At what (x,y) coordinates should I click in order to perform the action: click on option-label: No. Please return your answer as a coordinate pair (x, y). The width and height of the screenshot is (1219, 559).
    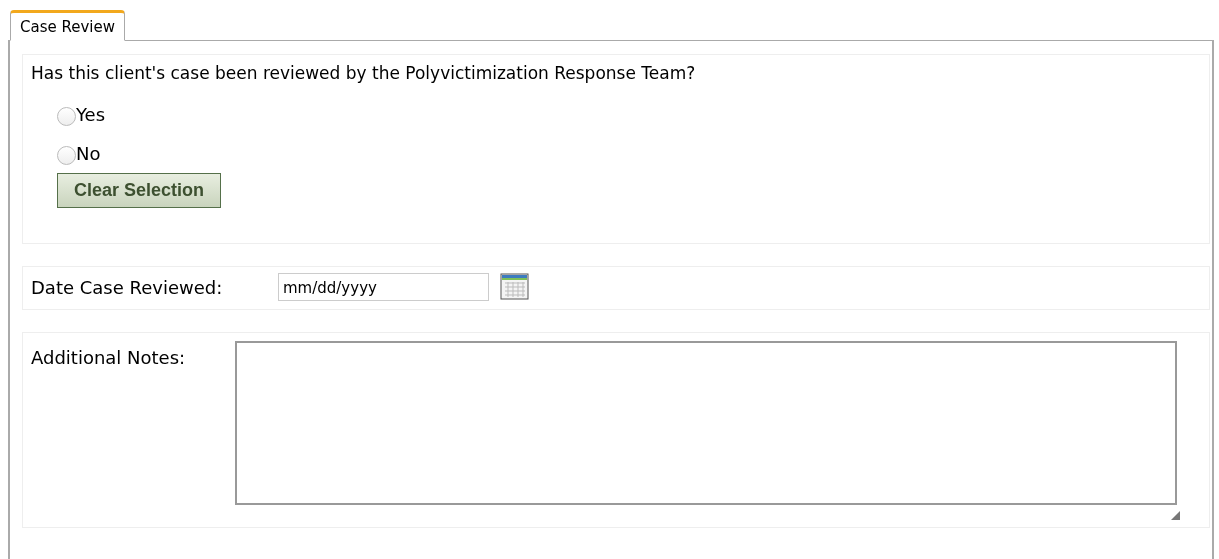
    Looking at the image, I should click on (88, 153).